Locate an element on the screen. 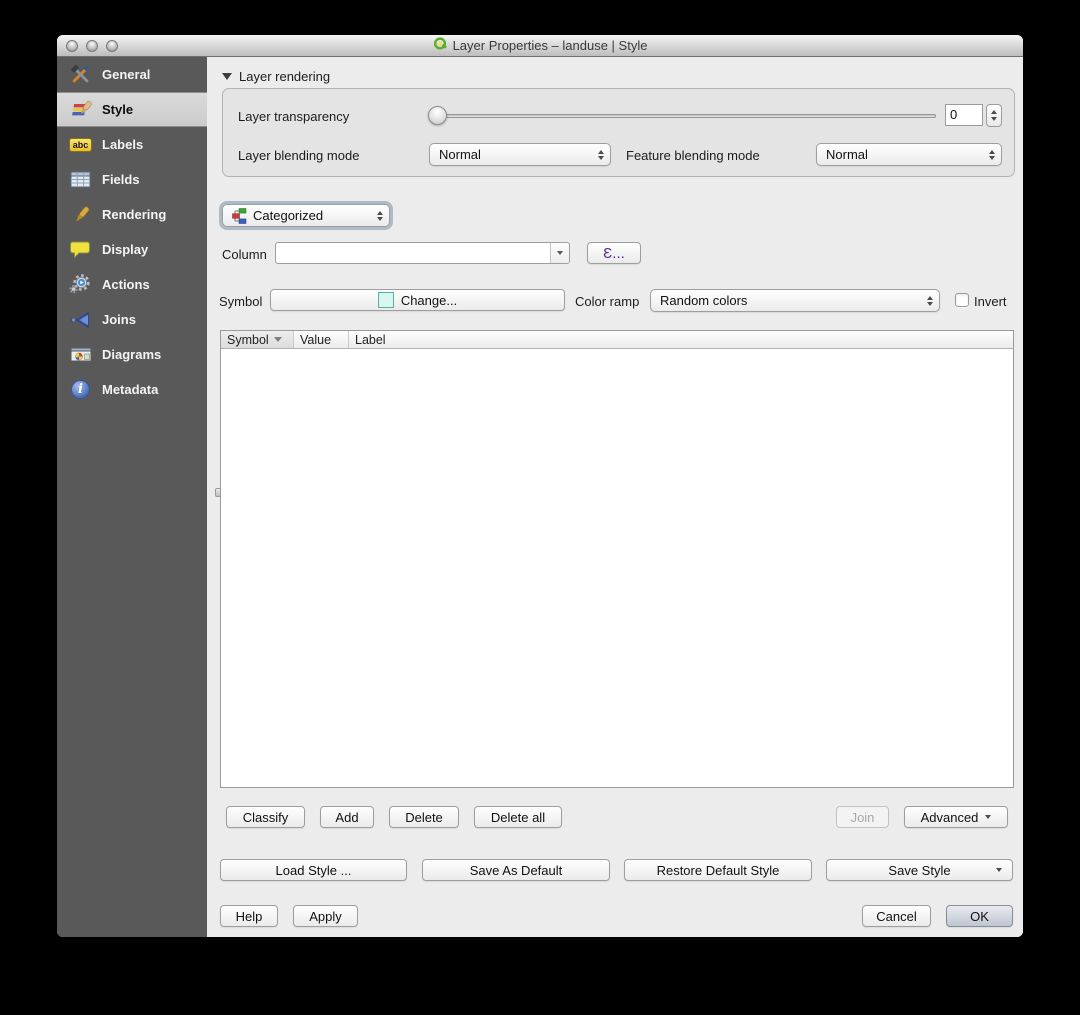 The height and width of the screenshot is (1015, 1080). qgis-icon is located at coordinates (440, 46).